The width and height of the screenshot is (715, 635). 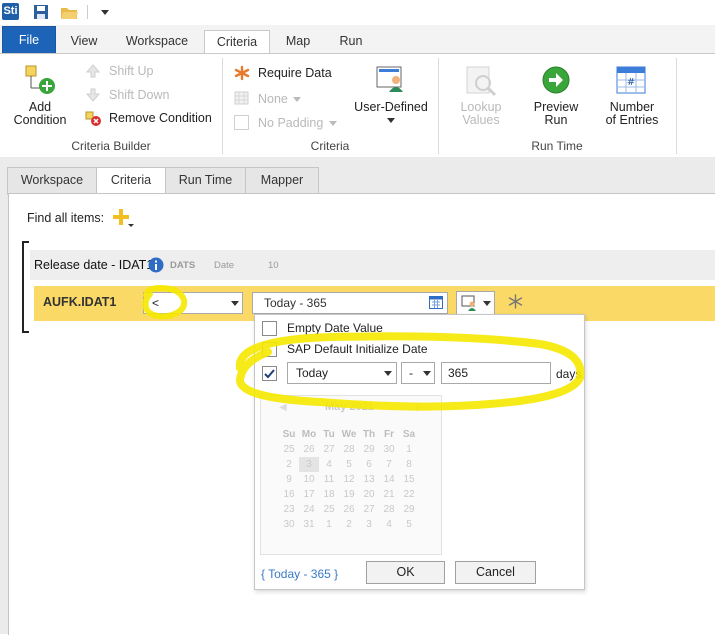 What do you see at coordinates (409, 494) in the screenshot?
I see `calendar-day: 22` at bounding box center [409, 494].